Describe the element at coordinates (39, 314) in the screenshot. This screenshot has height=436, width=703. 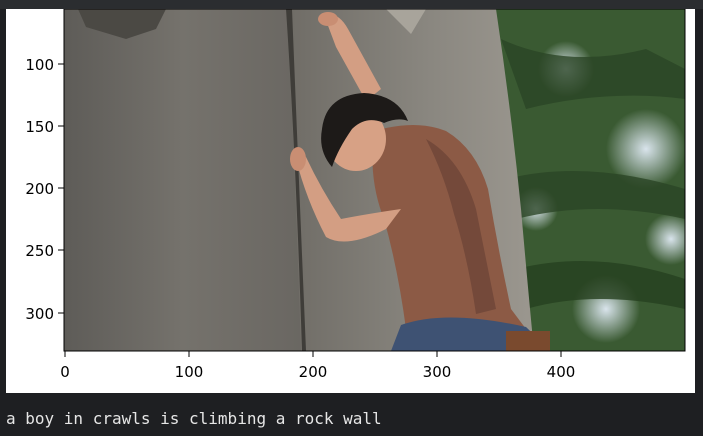
I see `y-tick-label: 300` at that location.